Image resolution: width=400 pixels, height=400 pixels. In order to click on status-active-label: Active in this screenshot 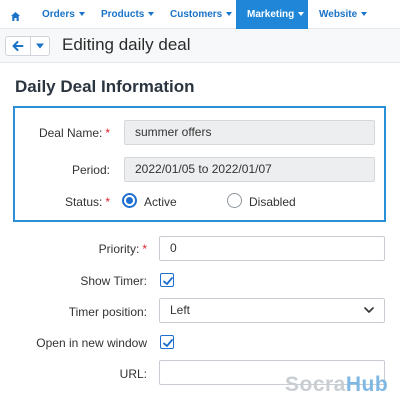, I will do `click(160, 202)`.